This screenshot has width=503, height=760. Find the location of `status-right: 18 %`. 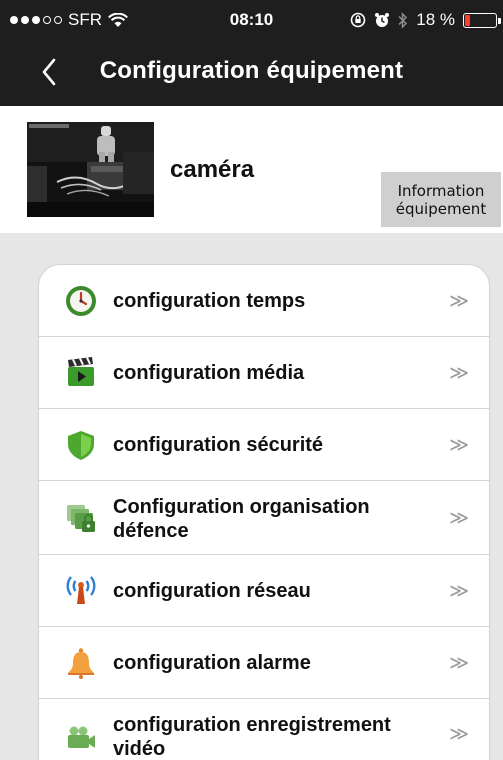

status-right: 18 % is located at coordinates (425, 20).